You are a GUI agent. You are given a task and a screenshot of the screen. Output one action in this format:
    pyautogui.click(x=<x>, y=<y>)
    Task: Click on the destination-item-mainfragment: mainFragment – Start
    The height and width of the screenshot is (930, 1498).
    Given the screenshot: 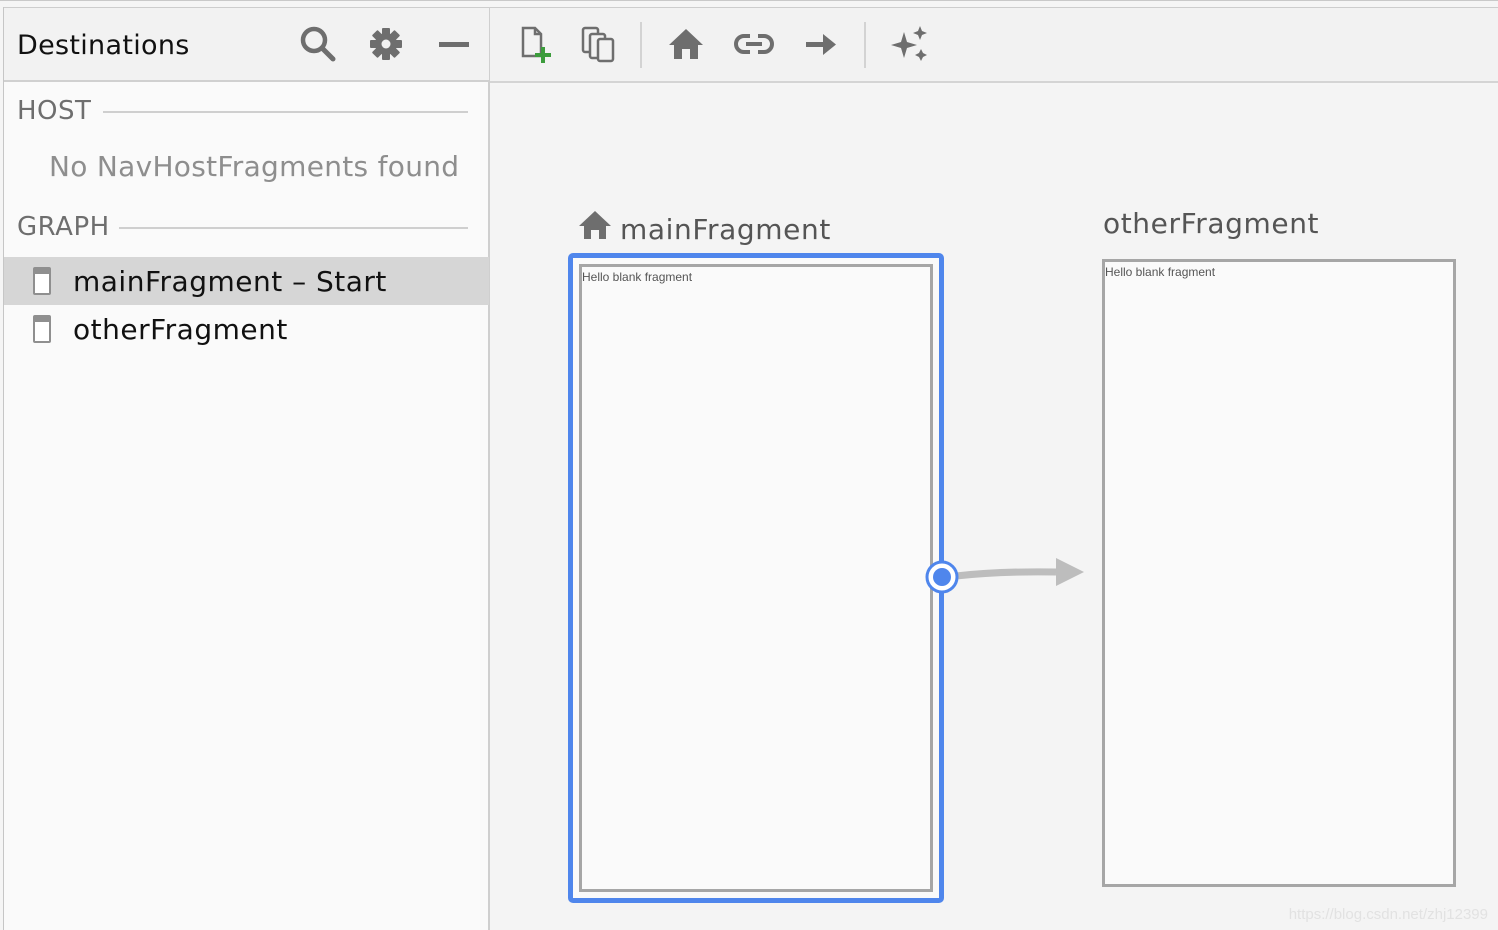 What is the action you would take?
    pyautogui.click(x=246, y=281)
    